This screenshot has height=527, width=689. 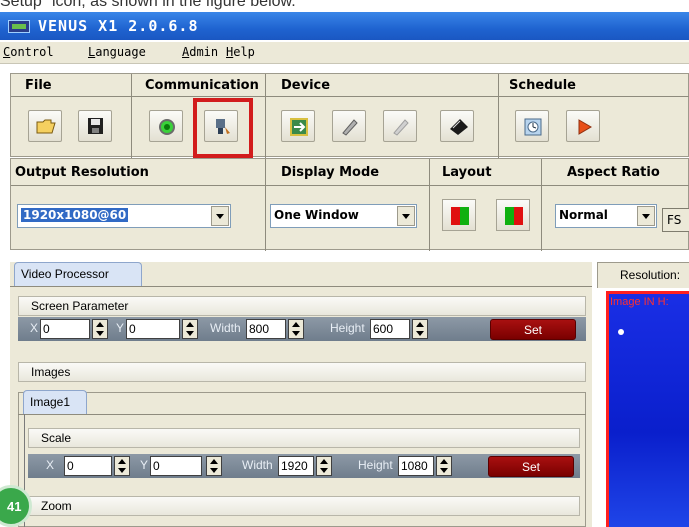 I want to click on menu-language: Language, so click(x=117, y=52).